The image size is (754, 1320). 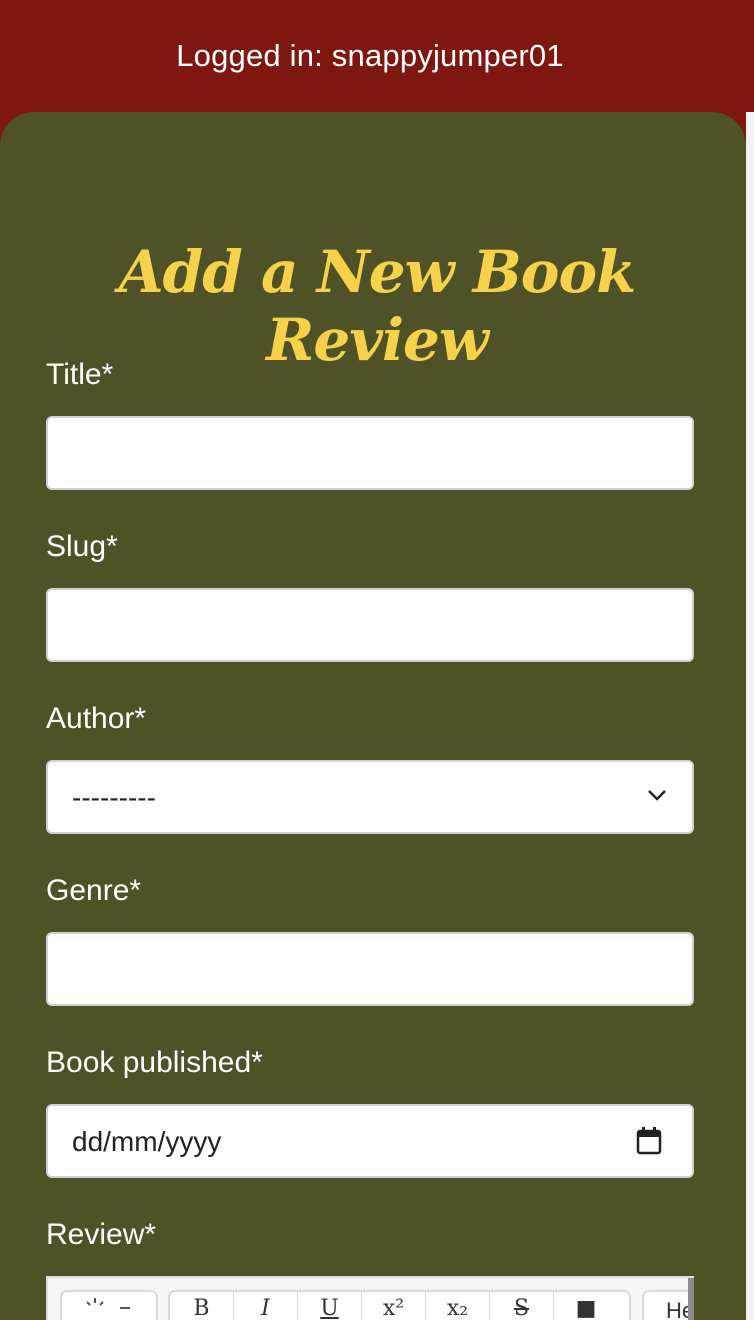 What do you see at coordinates (522, 1306) in the screenshot?
I see `strikethrough-button: S` at bounding box center [522, 1306].